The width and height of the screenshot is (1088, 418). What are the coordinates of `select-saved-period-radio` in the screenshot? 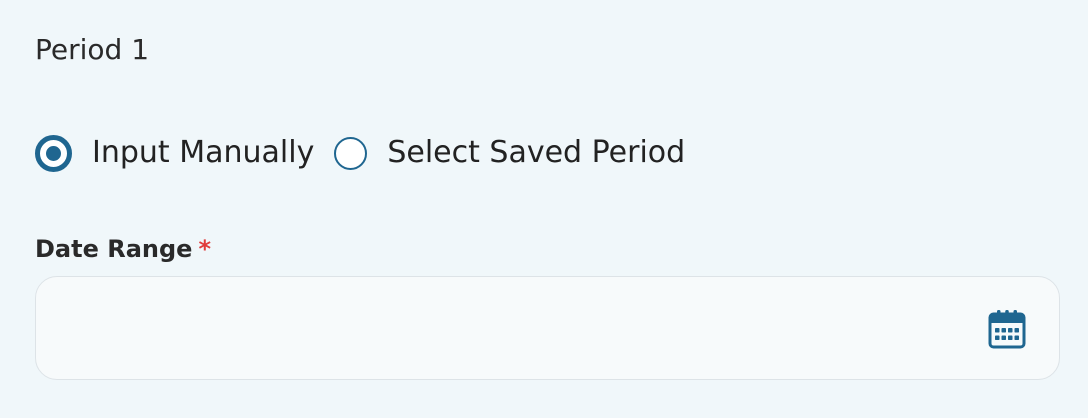 It's located at (351, 153).